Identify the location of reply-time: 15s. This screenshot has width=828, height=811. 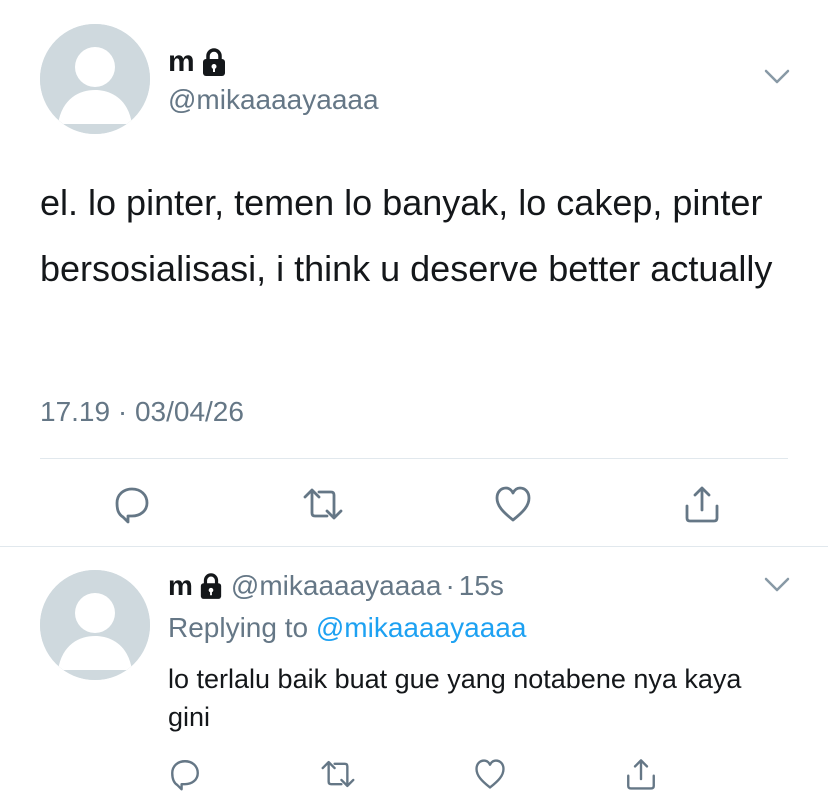
(481, 586).